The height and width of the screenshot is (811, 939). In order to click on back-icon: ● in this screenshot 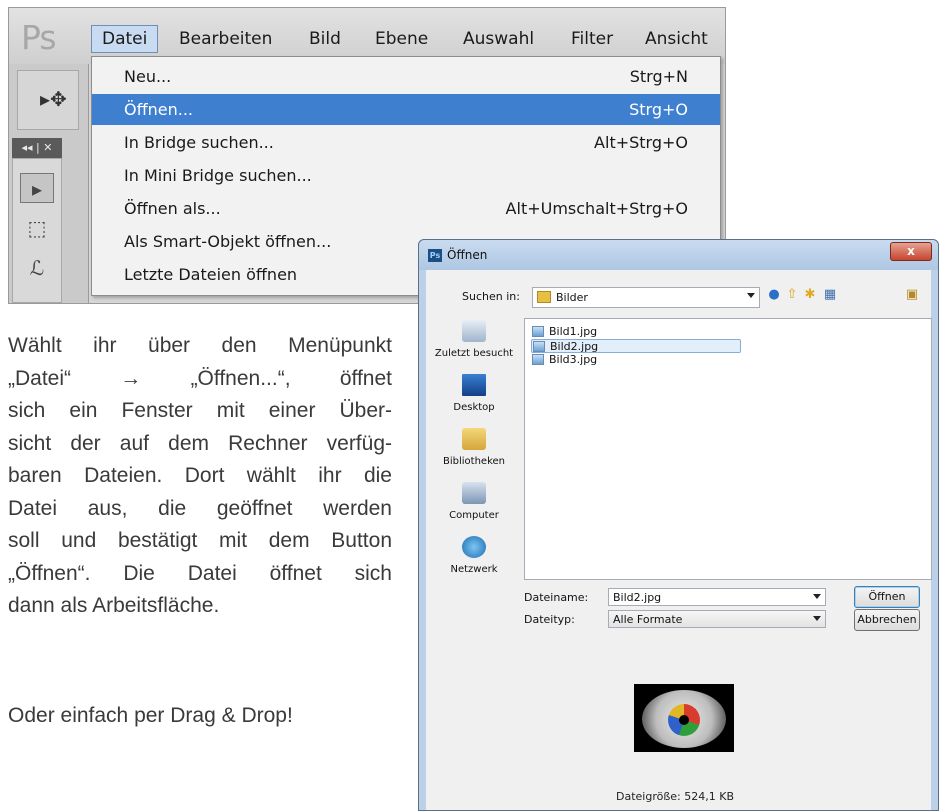, I will do `click(774, 295)`.